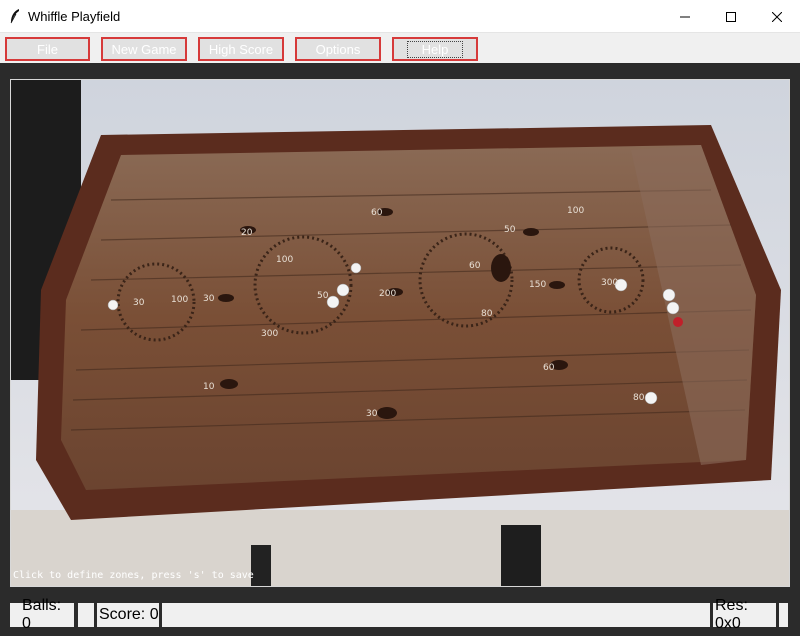 This screenshot has height=636, width=800. Describe the element at coordinates (241, 49) in the screenshot. I see `menu-high-score-button: High Score` at that location.